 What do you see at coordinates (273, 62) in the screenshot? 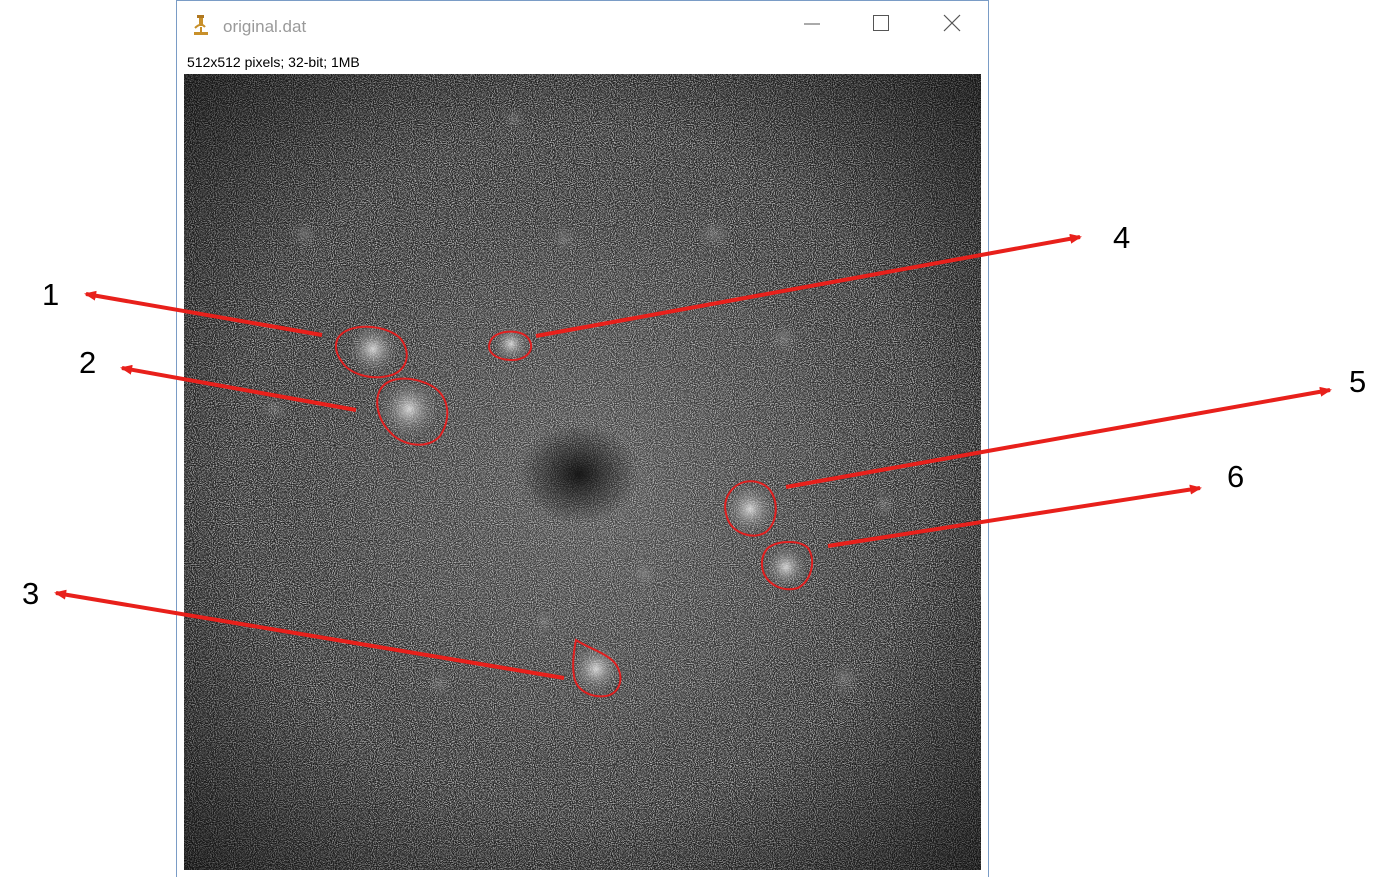
I see `image-info-status: 512x512 pixels; 32-bit; 1MB` at bounding box center [273, 62].